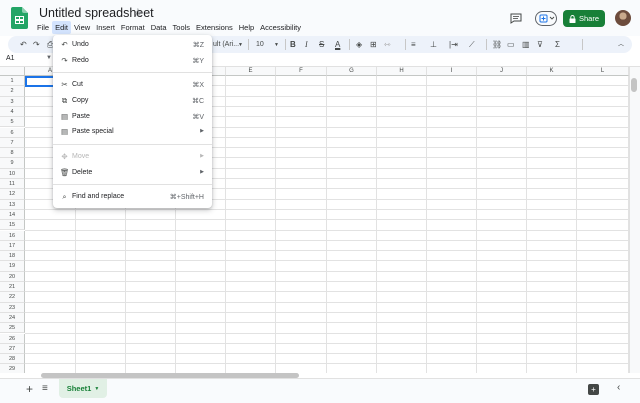 The image size is (640, 403). Describe the element at coordinates (12, 204) in the screenshot. I see `row-header: 13` at that location.